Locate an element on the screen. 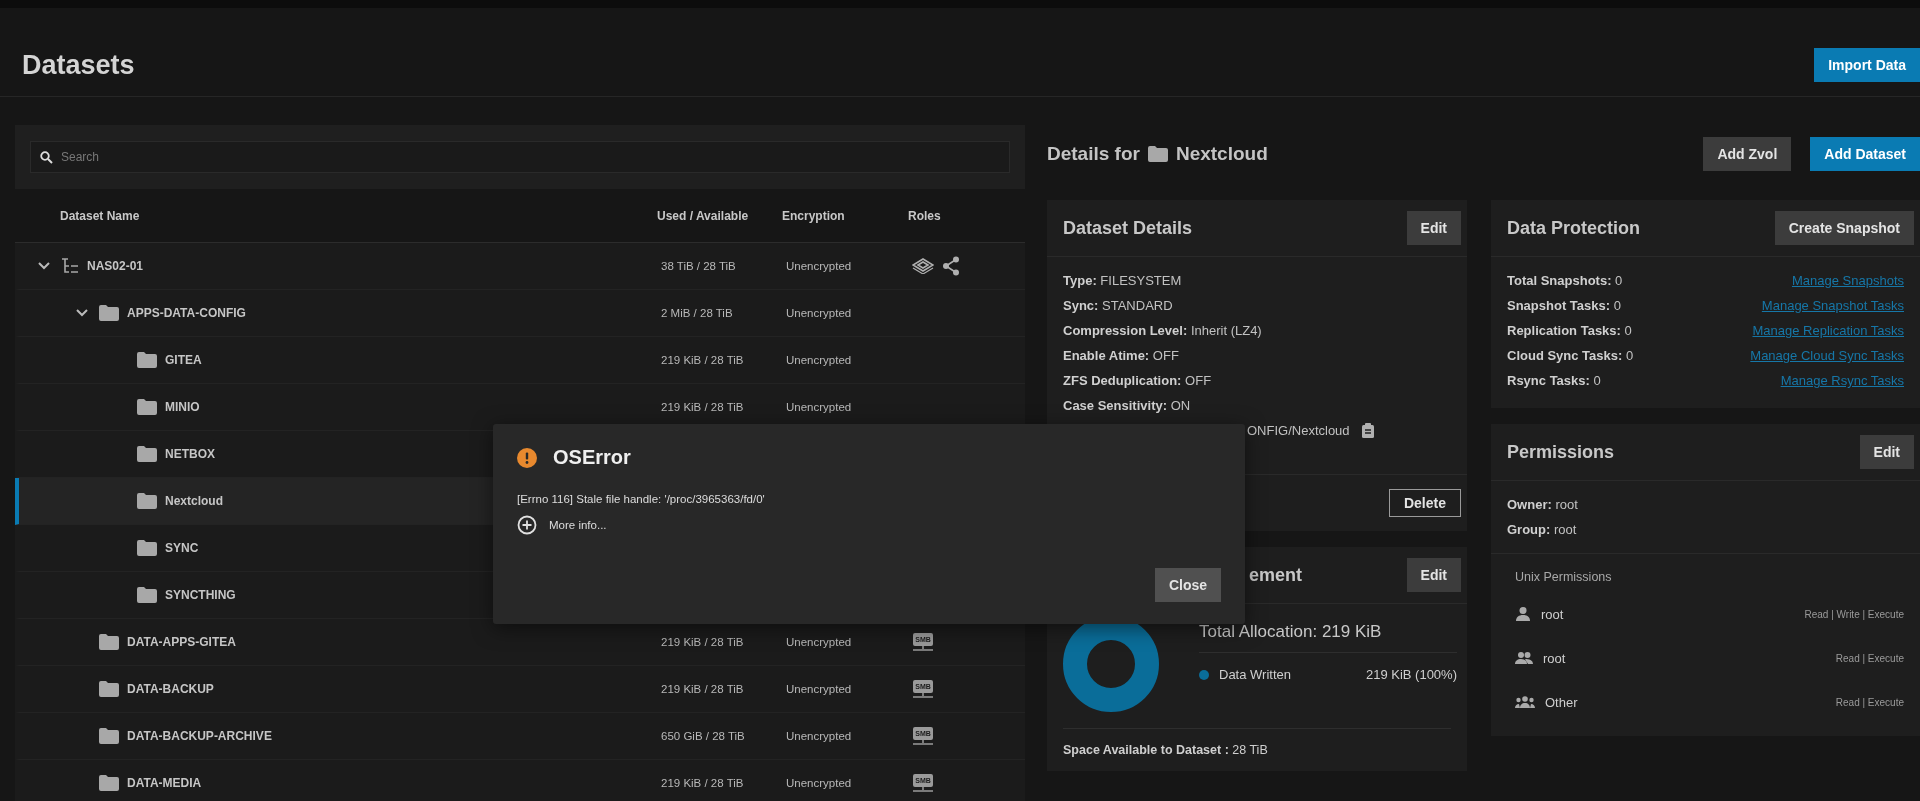  add-zvol-button: Add Zvol is located at coordinates (1747, 154).